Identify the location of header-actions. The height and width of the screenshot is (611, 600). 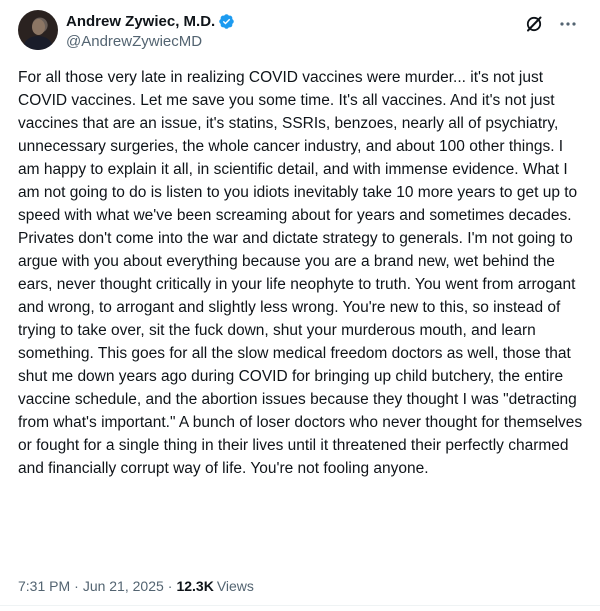
(551, 24).